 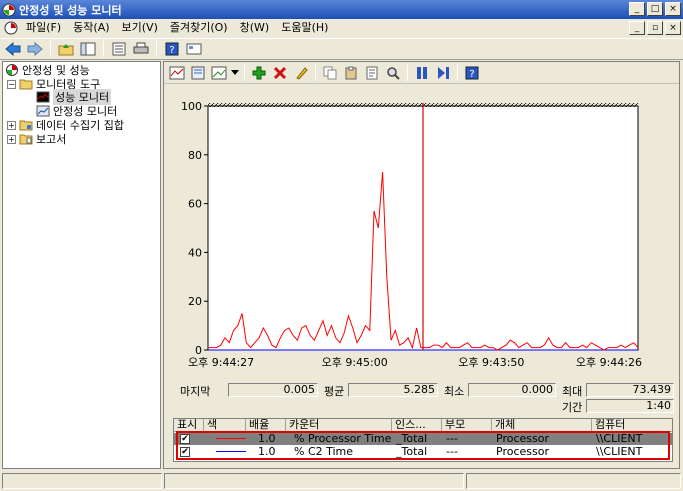 I want to click on help-button: ?, so click(x=172, y=49).